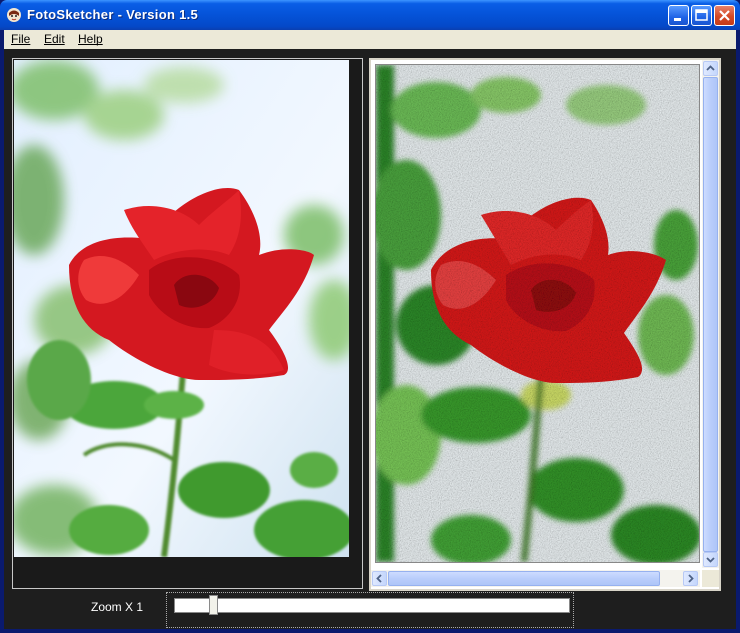  I want to click on zoom-slider-track, so click(372, 605).